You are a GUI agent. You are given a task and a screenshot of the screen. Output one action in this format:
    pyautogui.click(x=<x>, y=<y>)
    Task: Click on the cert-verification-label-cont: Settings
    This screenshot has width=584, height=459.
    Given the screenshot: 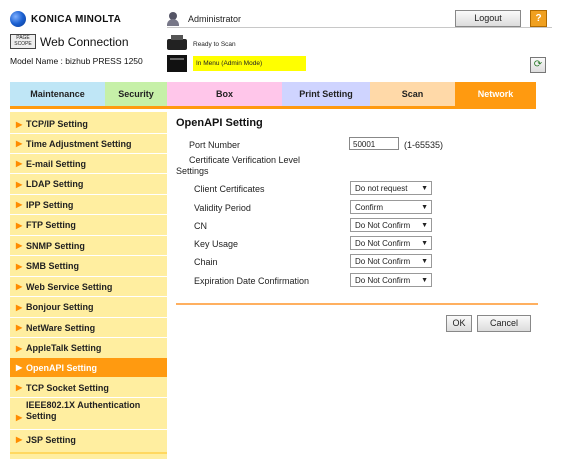 What is the action you would take?
    pyautogui.click(x=192, y=171)
    